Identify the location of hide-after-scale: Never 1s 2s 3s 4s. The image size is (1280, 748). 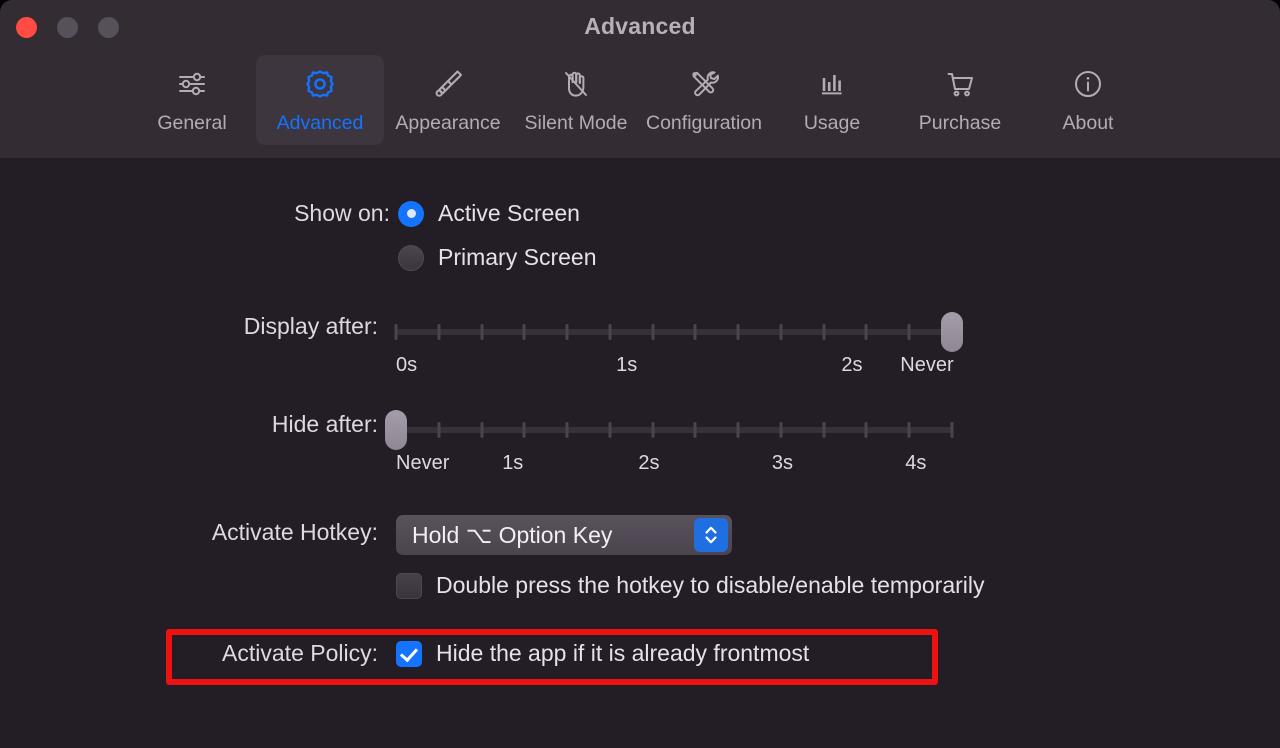
(674, 463).